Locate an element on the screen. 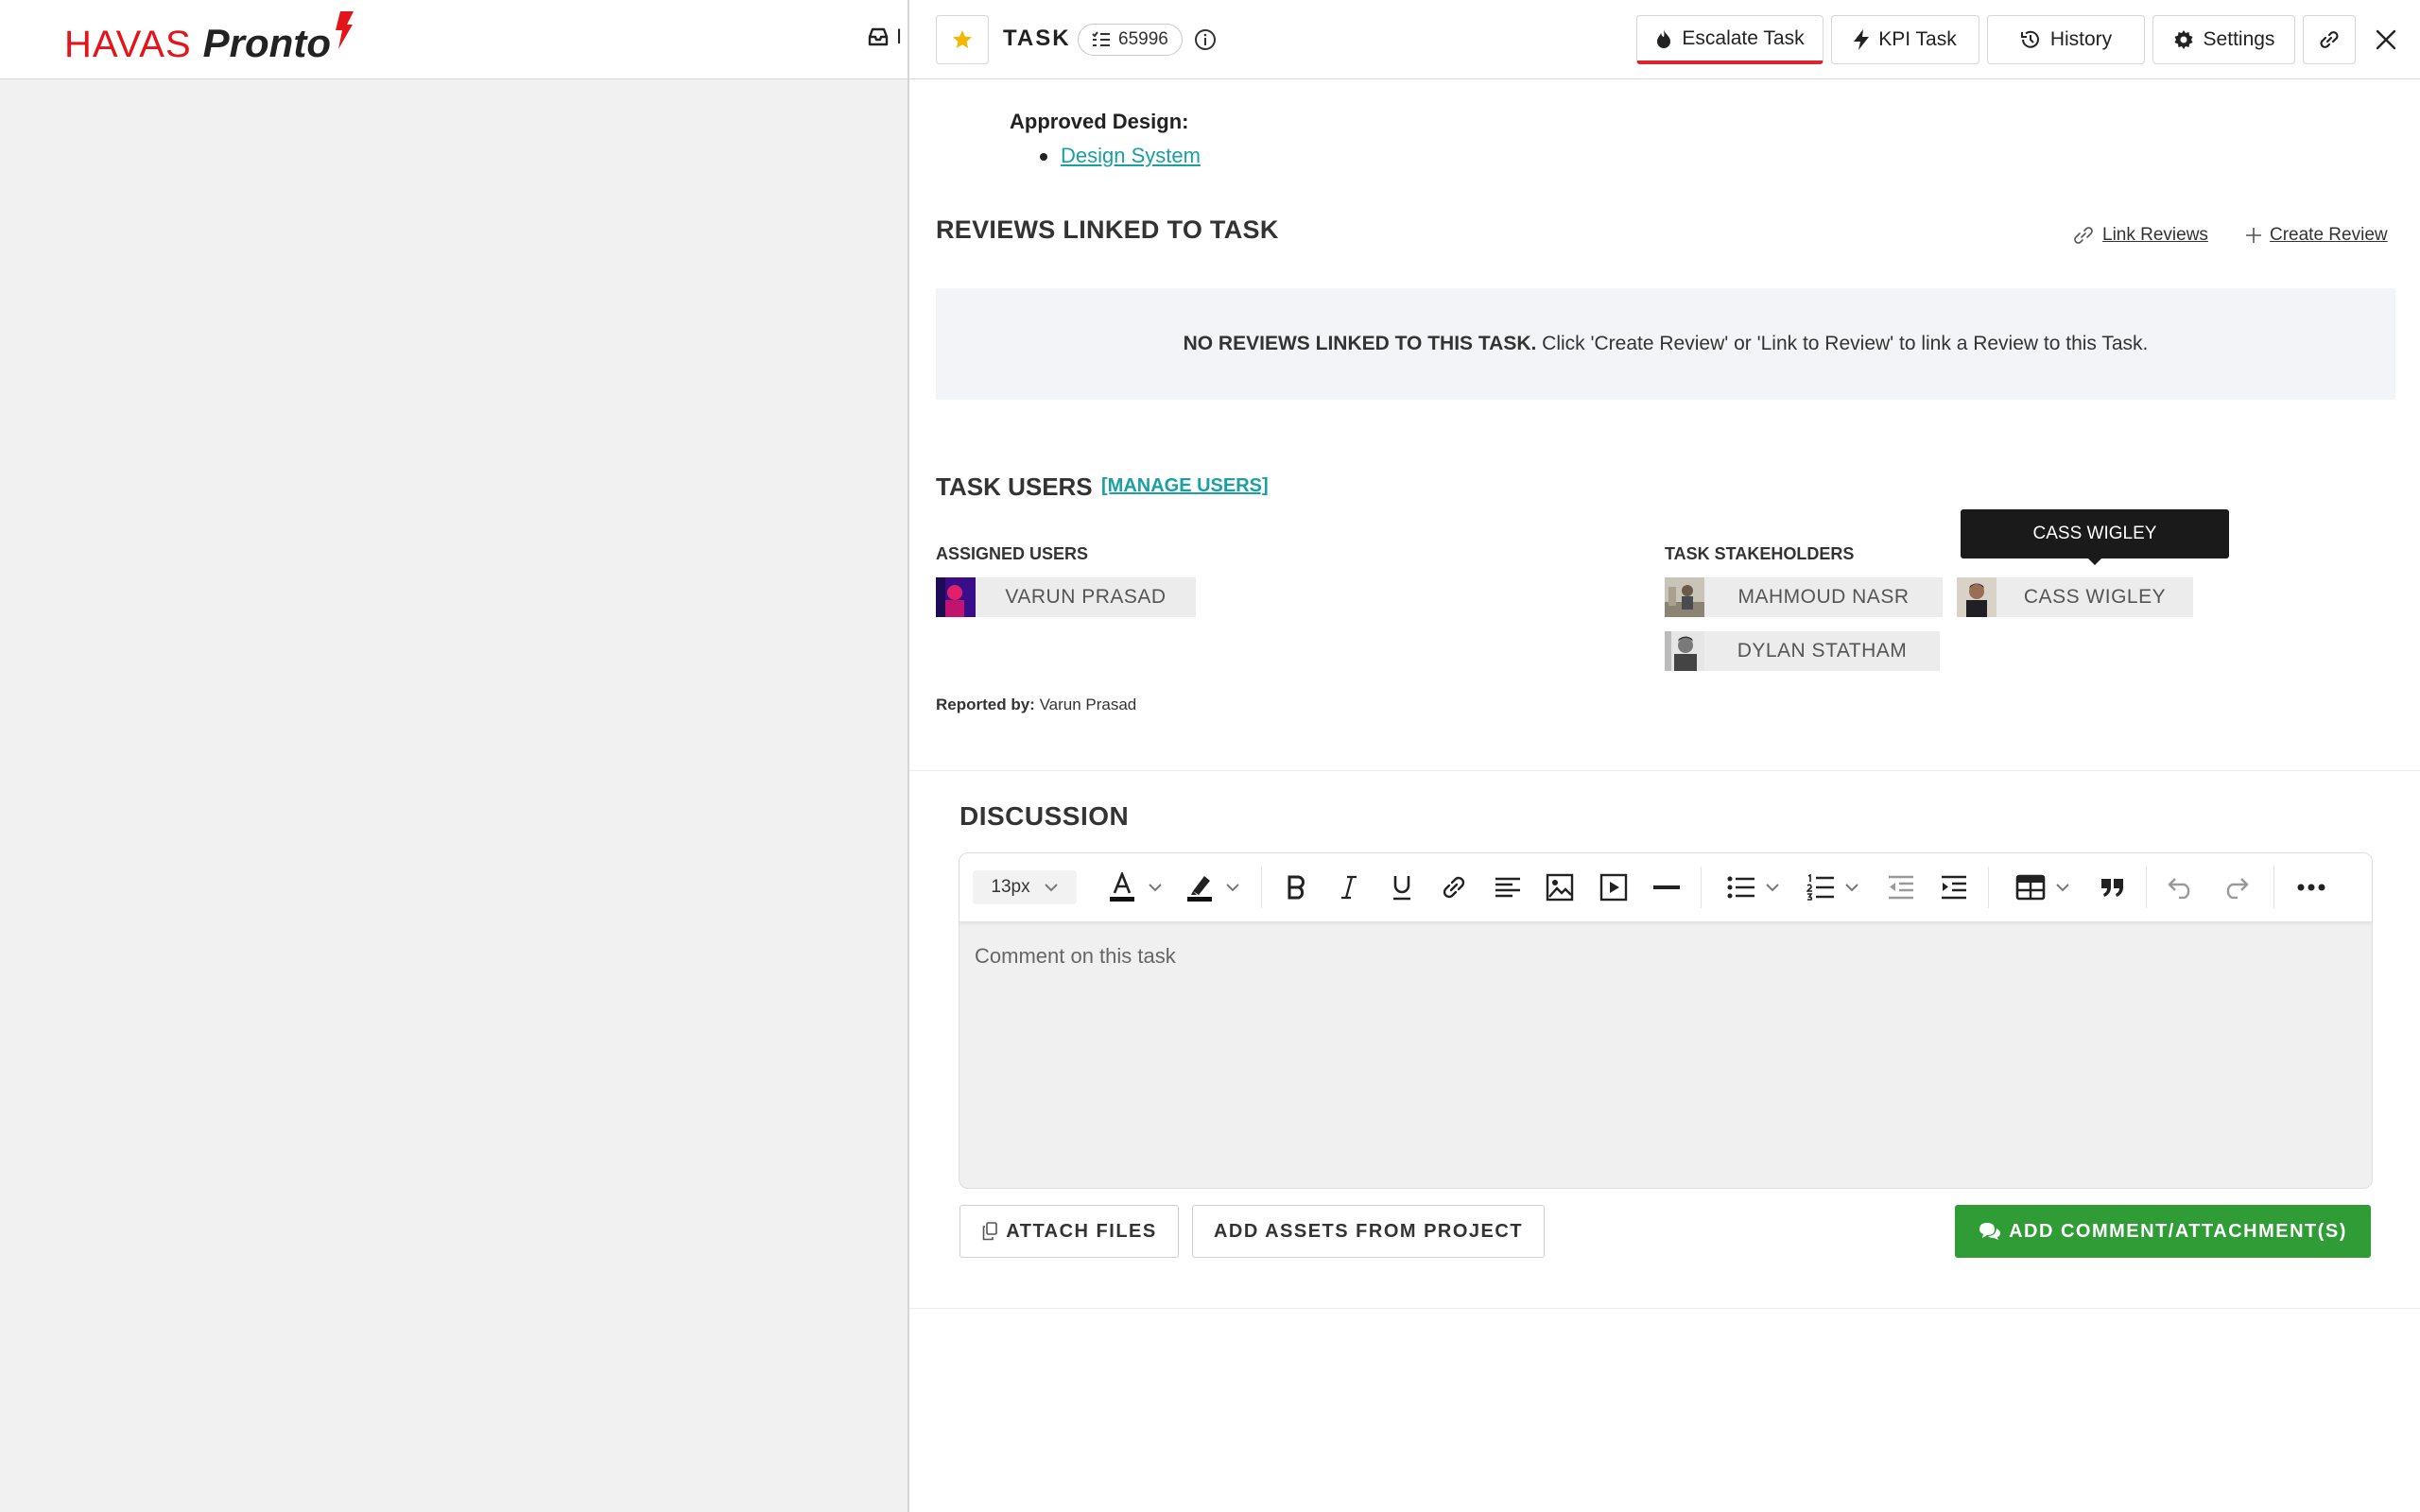 Image resolution: width=2420 pixels, height=1512 pixels. task-id-badge: 65996 is located at coordinates (1130, 40).